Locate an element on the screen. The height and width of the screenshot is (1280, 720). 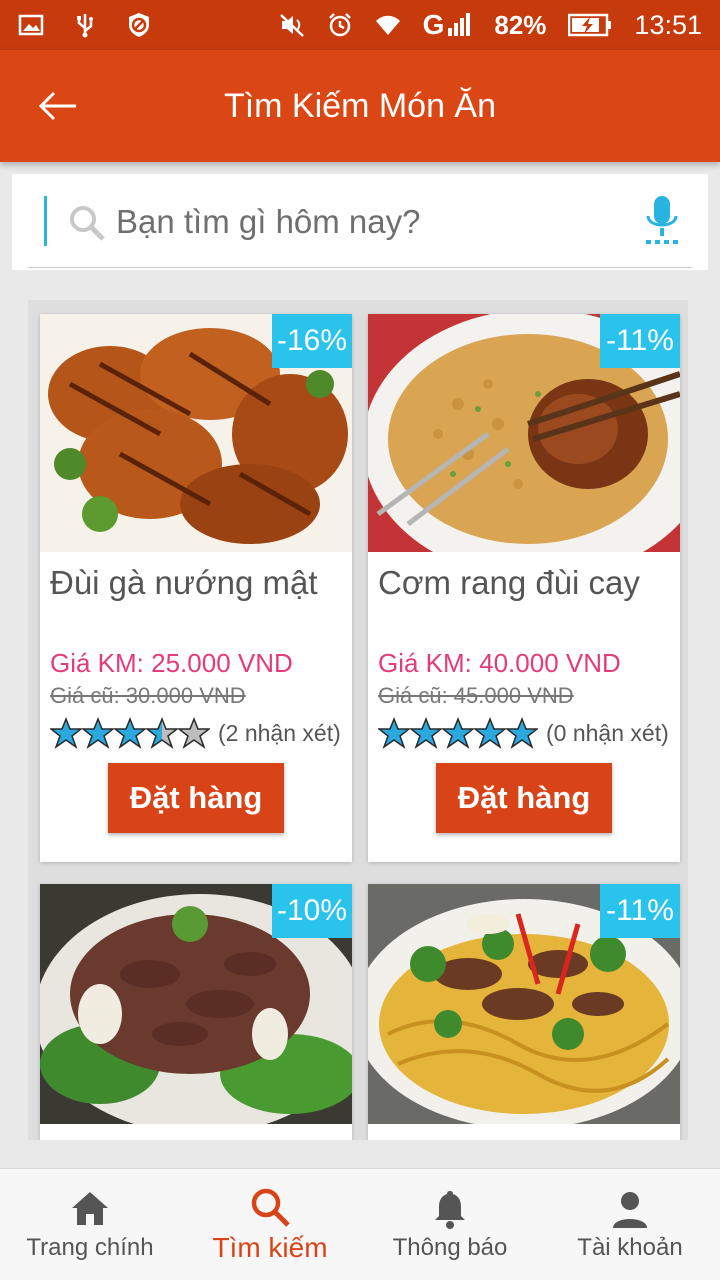
status-bar: G 82% 13:51 is located at coordinates (360, 25).